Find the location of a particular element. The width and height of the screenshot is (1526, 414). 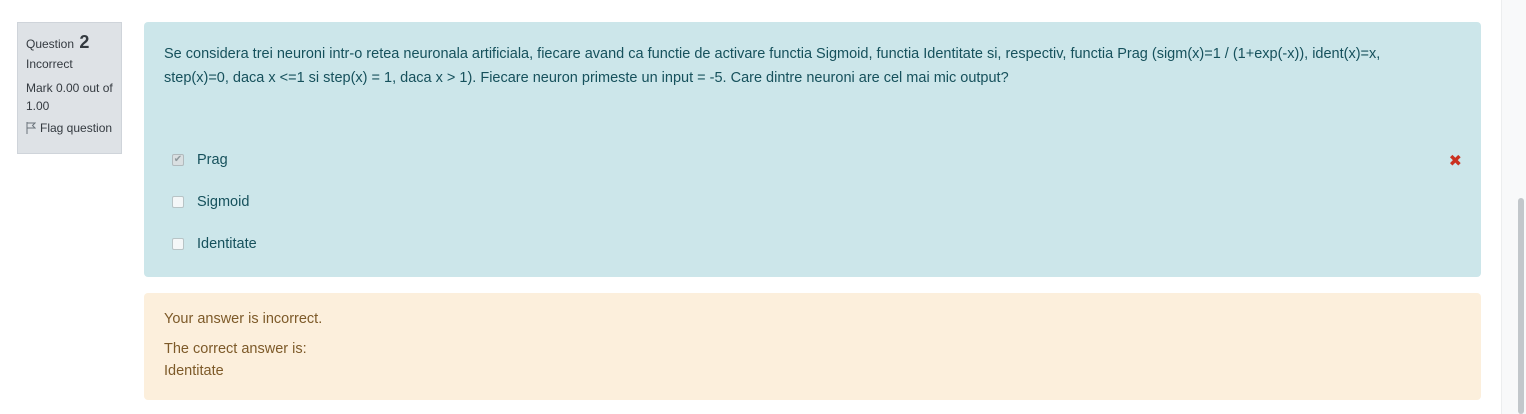

question-number-line: Question 2 is located at coordinates (69, 42).